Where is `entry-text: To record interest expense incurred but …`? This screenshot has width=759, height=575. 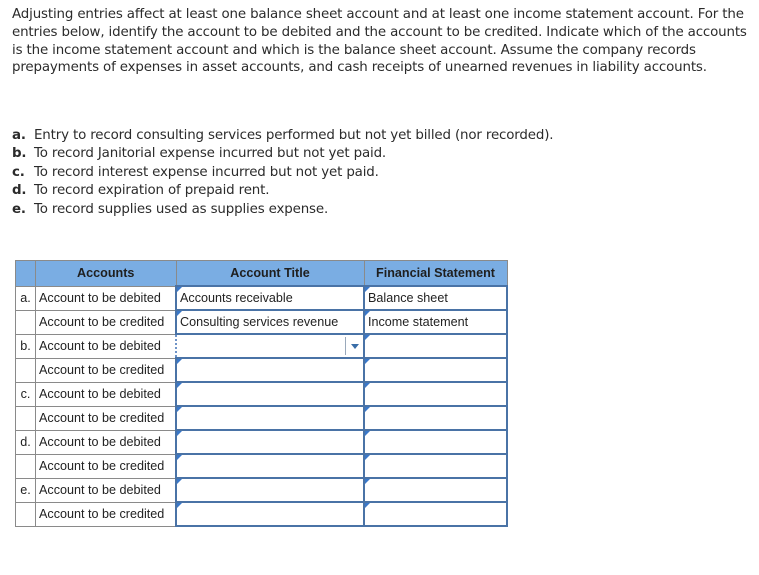 entry-text: To record interest expense incurred but … is located at coordinates (206, 172).